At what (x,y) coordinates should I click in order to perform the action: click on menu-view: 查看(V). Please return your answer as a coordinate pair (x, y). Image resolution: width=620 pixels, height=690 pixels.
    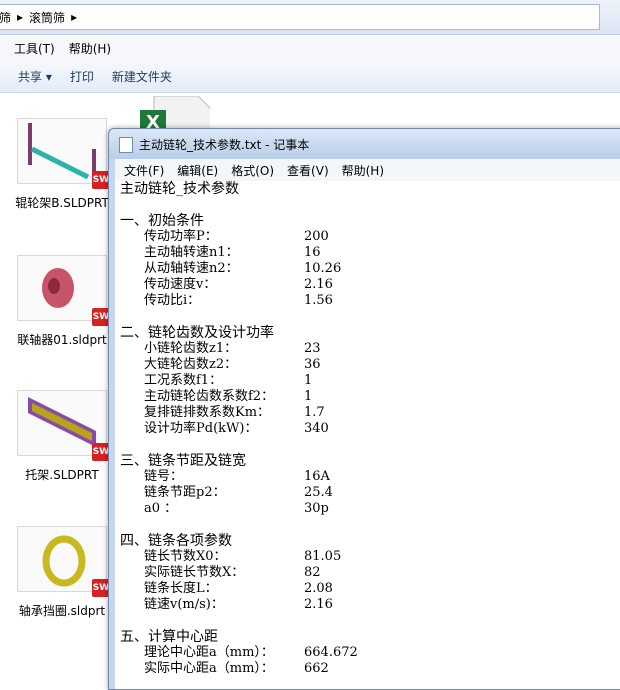
    Looking at the image, I should click on (308, 170).